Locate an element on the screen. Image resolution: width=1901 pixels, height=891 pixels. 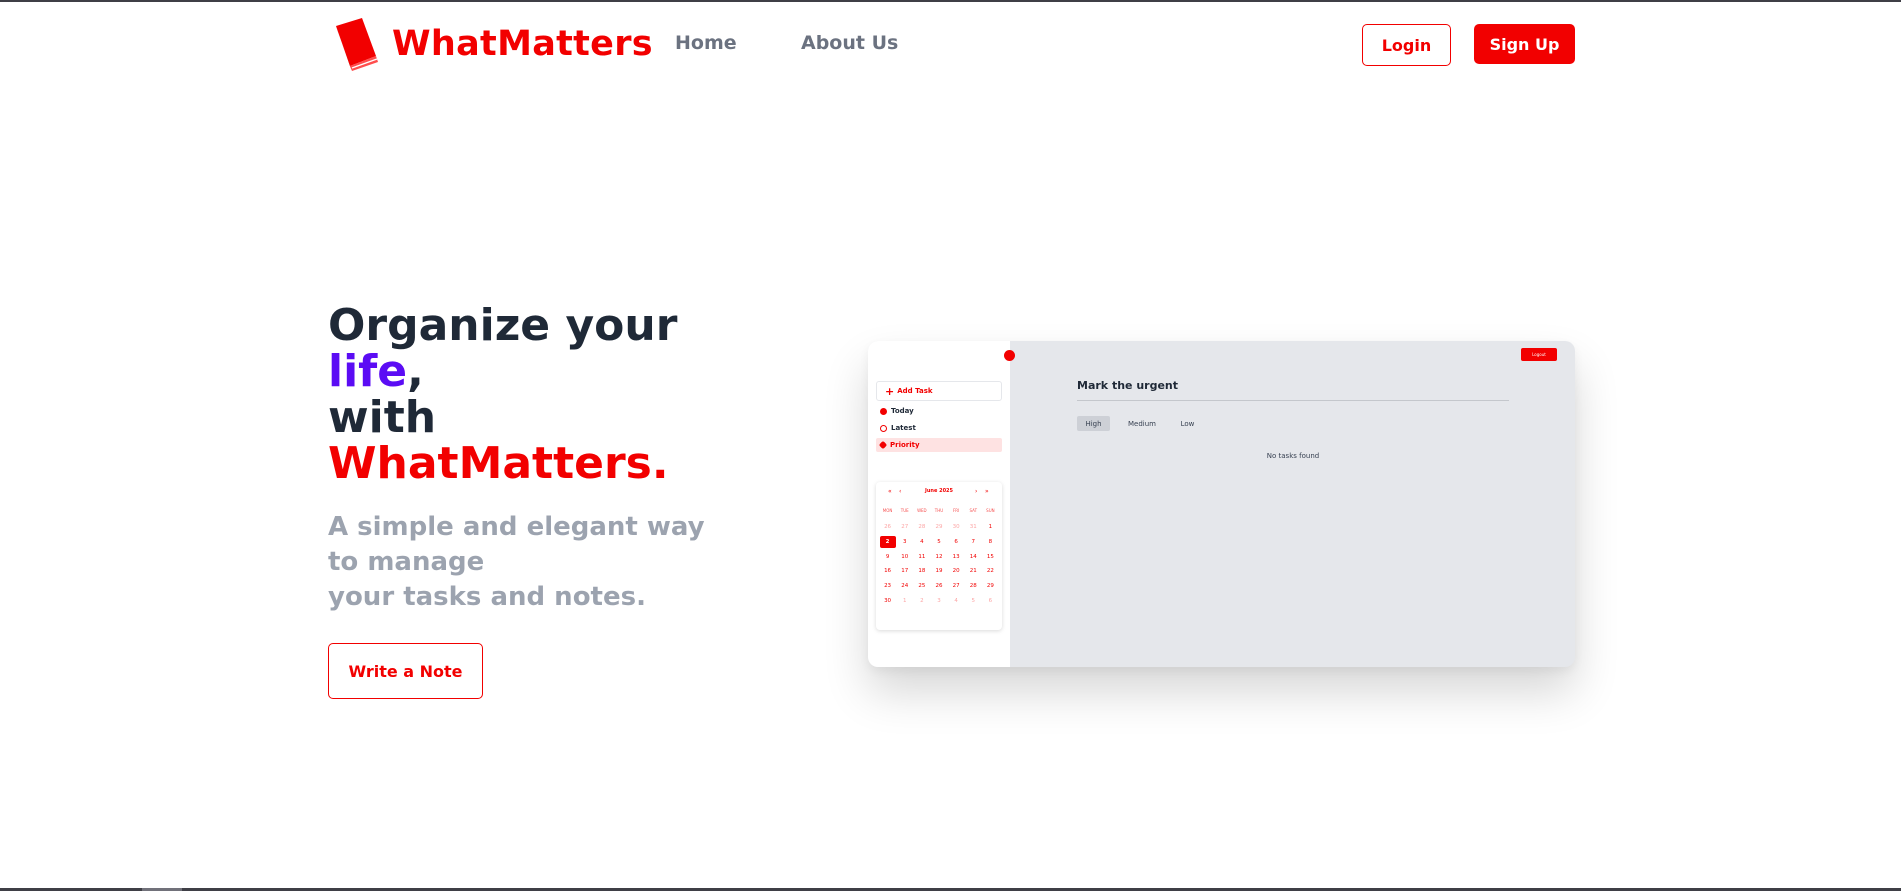
preview-calendar-day: 29 is located at coordinates (938, 527).